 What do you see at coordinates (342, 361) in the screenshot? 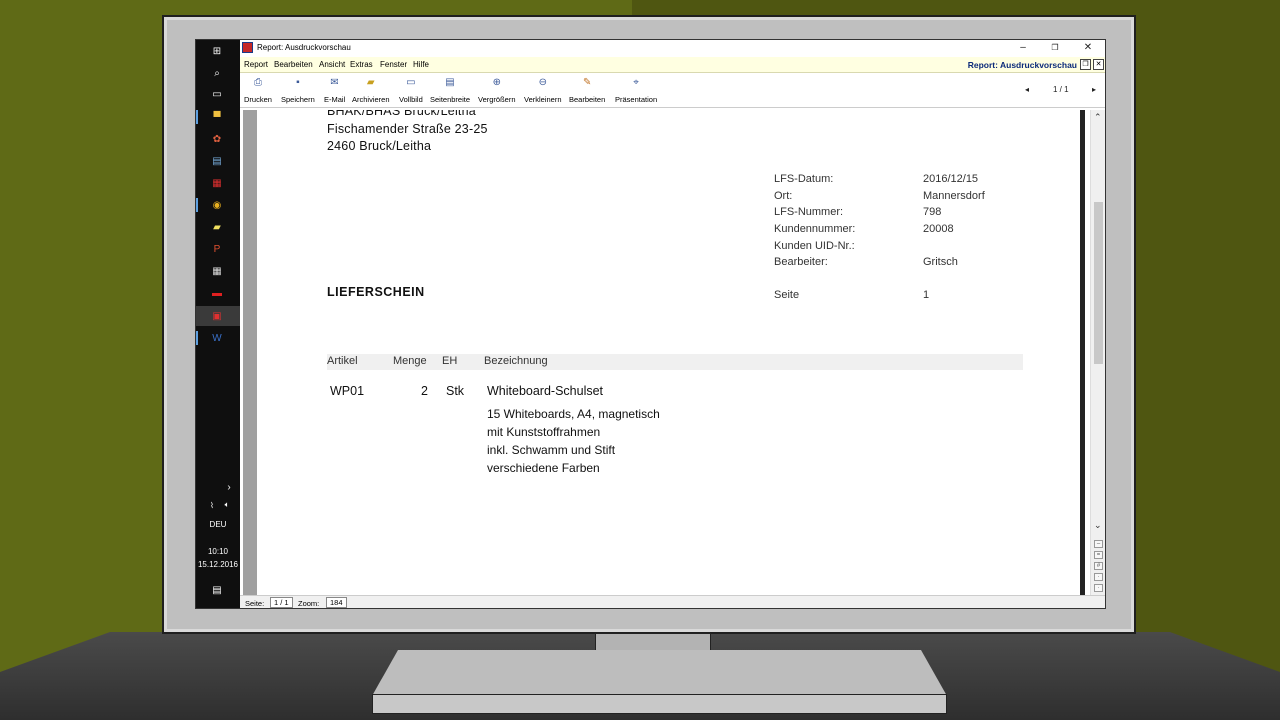
I see `column-header-artikel: Artikel` at bounding box center [342, 361].